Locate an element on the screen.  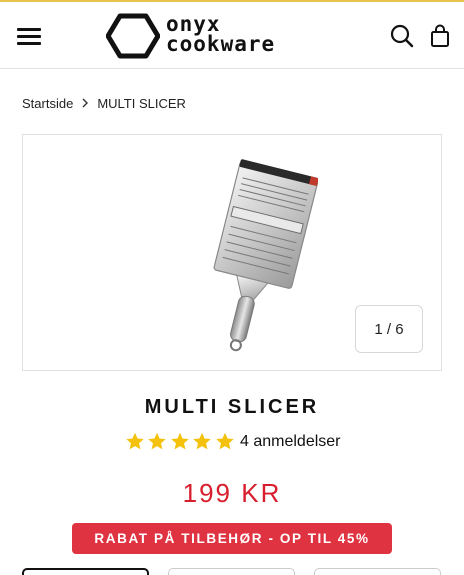
brand-wordmark: onyx cookware is located at coordinates (256, 36).